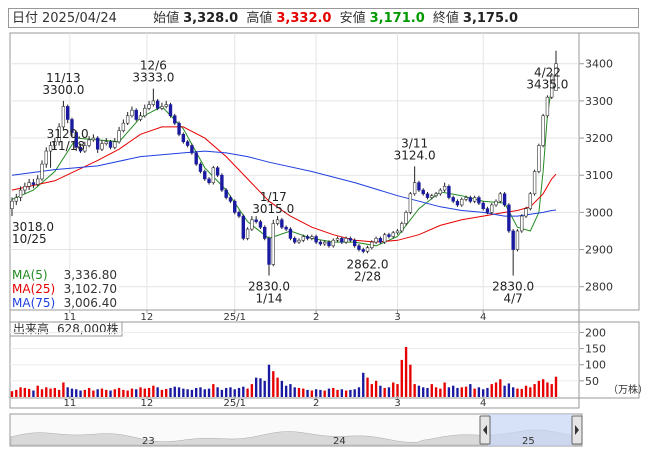  What do you see at coordinates (284, 371) in the screenshot?
I see `volume-bars` at bounding box center [284, 371].